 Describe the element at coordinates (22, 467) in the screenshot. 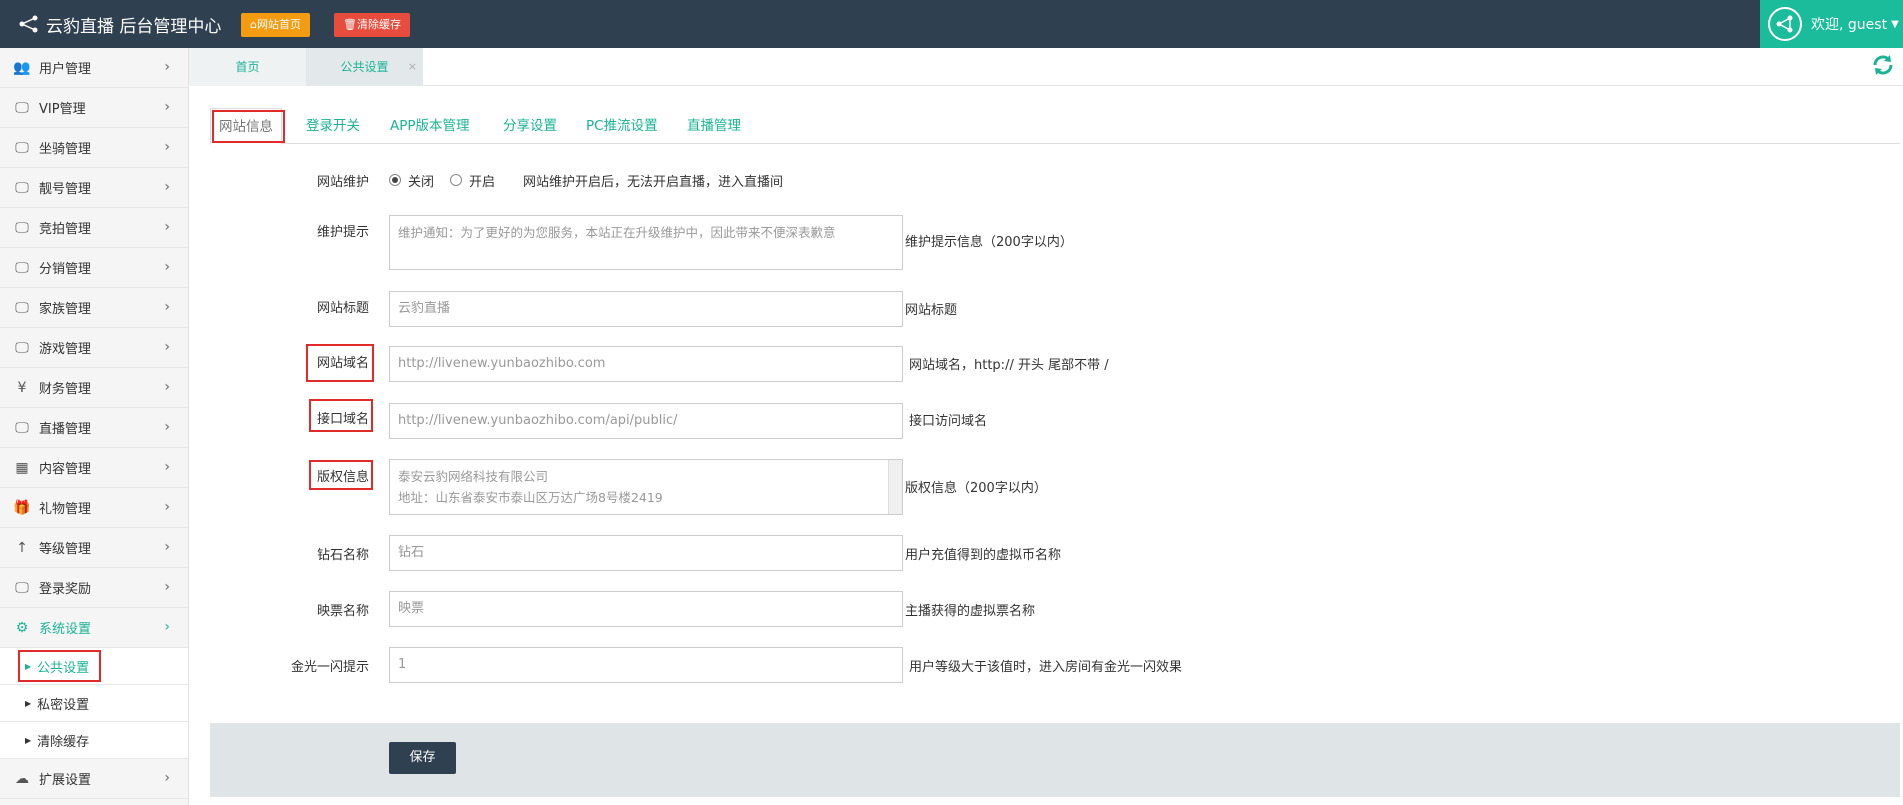

I see `grid-icon: ▦` at that location.